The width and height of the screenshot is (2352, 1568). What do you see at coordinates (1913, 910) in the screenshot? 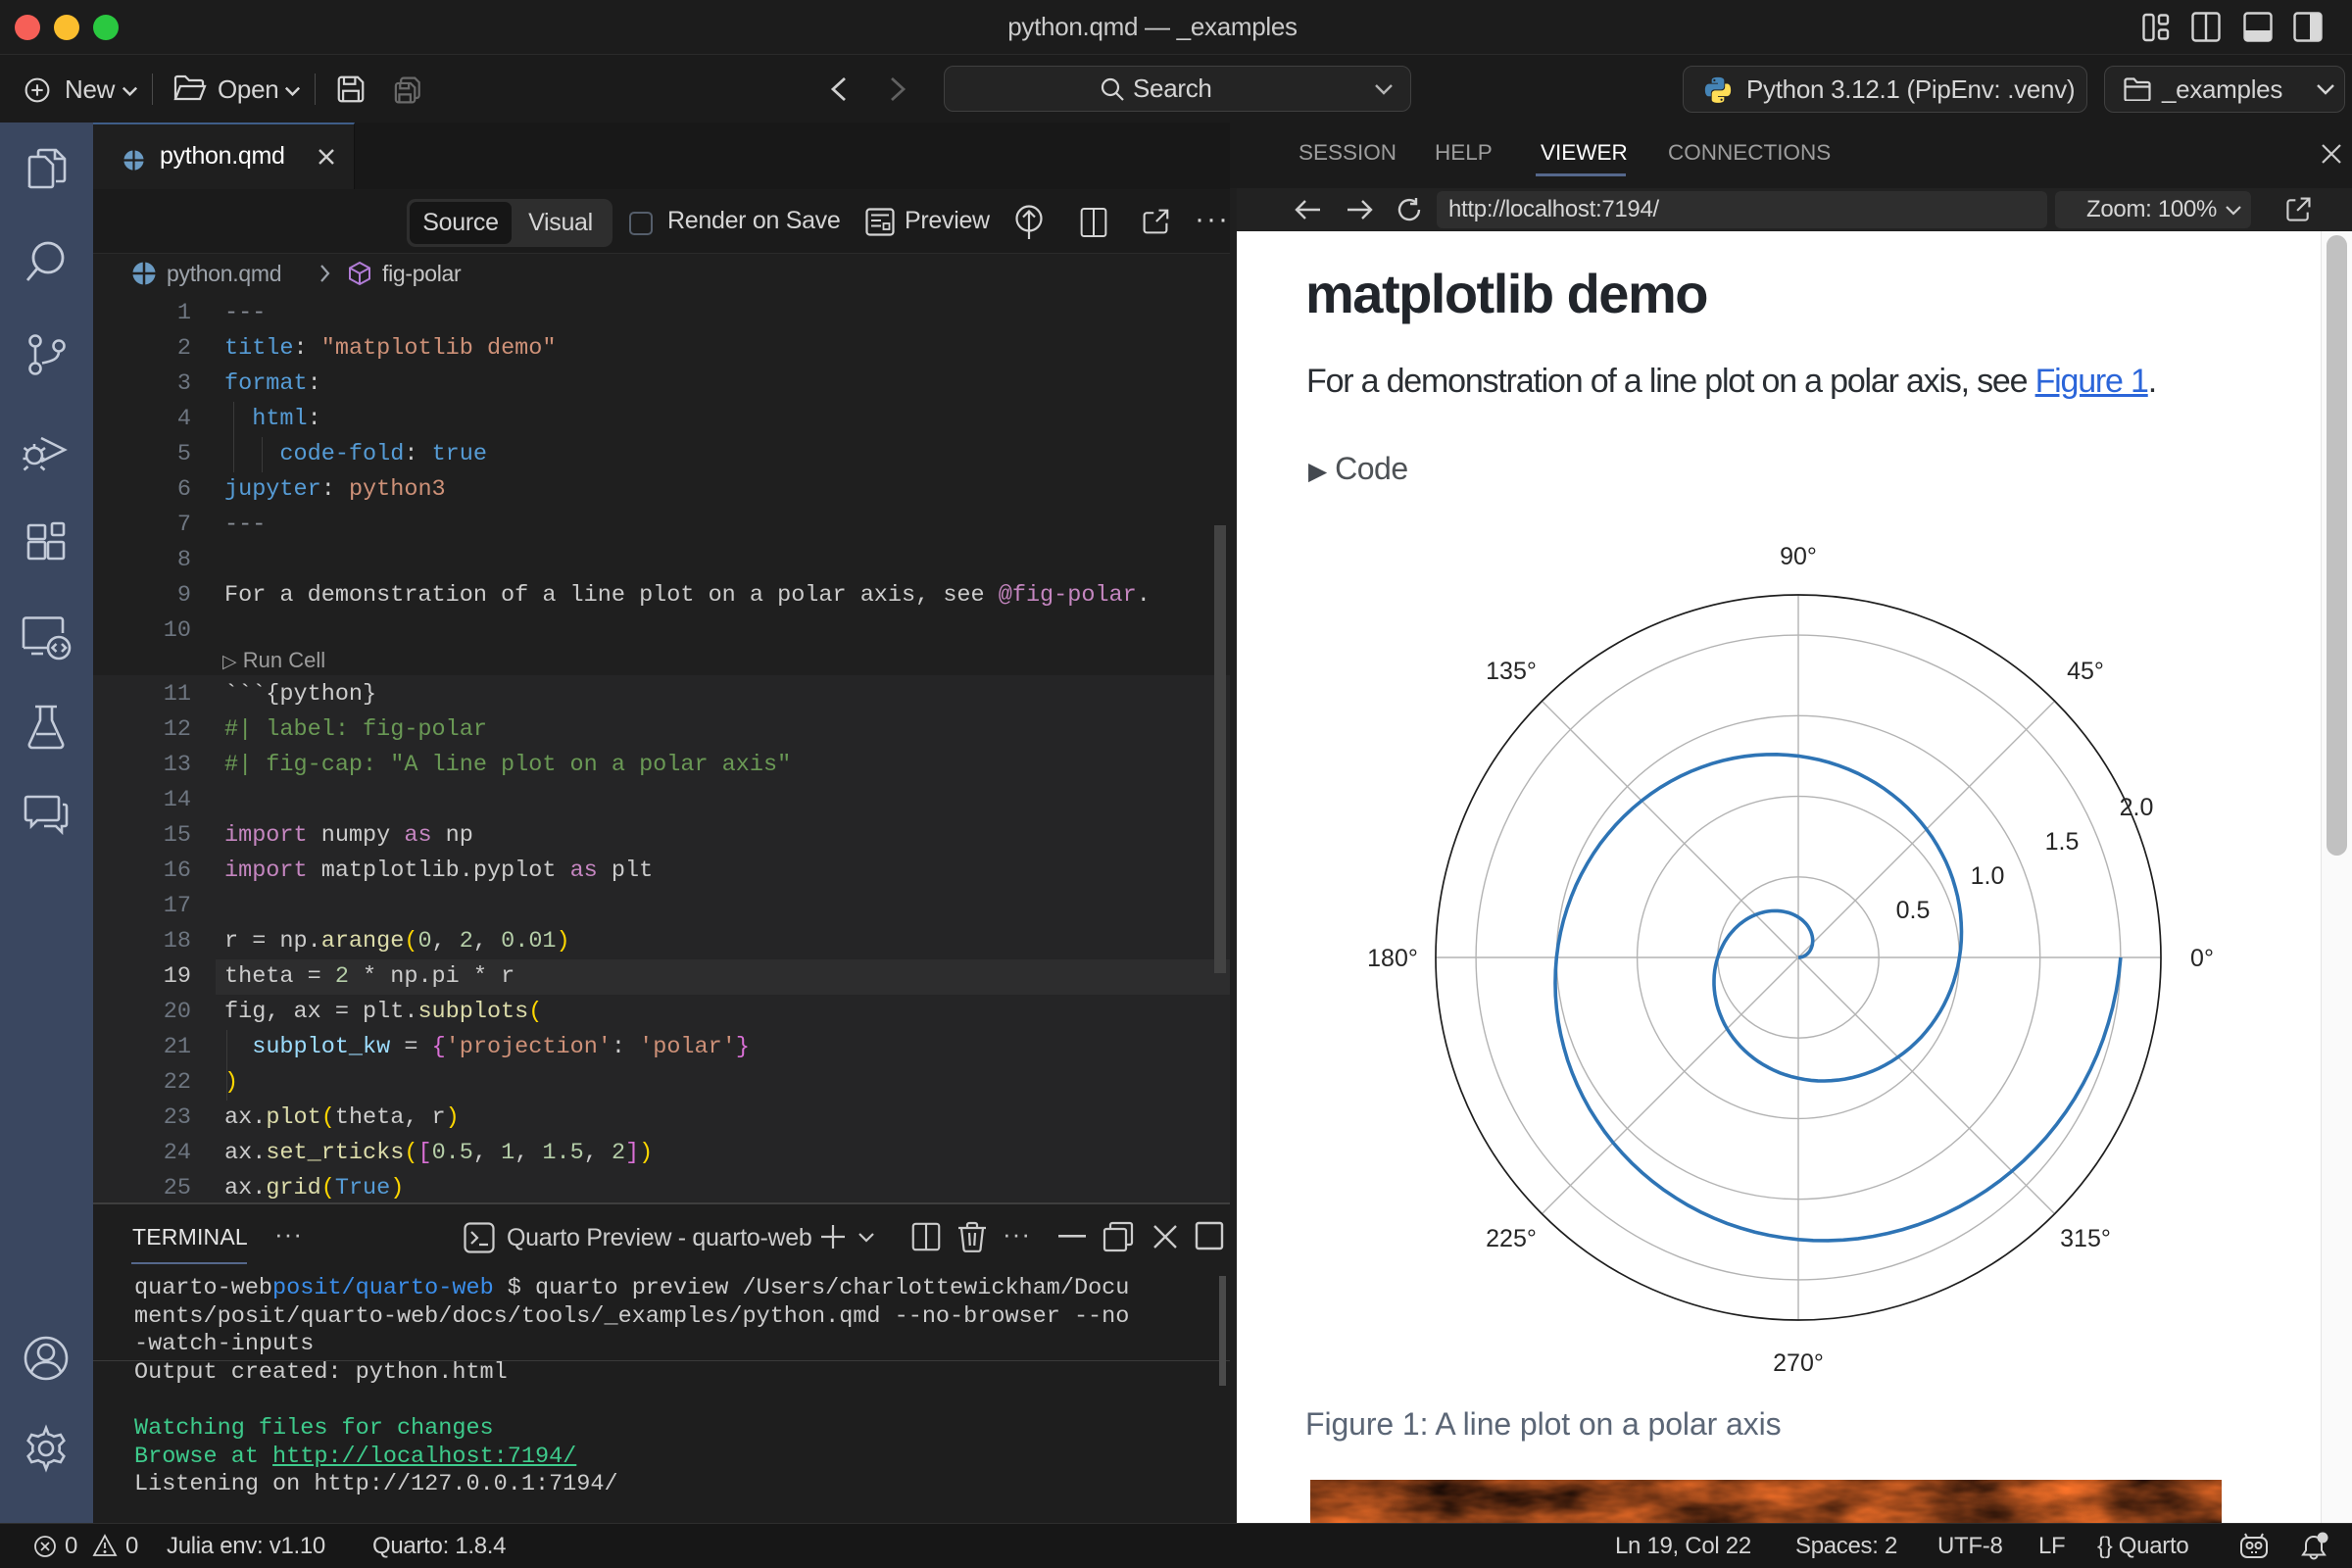
I see `svg-text: 0.5` at bounding box center [1913, 910].